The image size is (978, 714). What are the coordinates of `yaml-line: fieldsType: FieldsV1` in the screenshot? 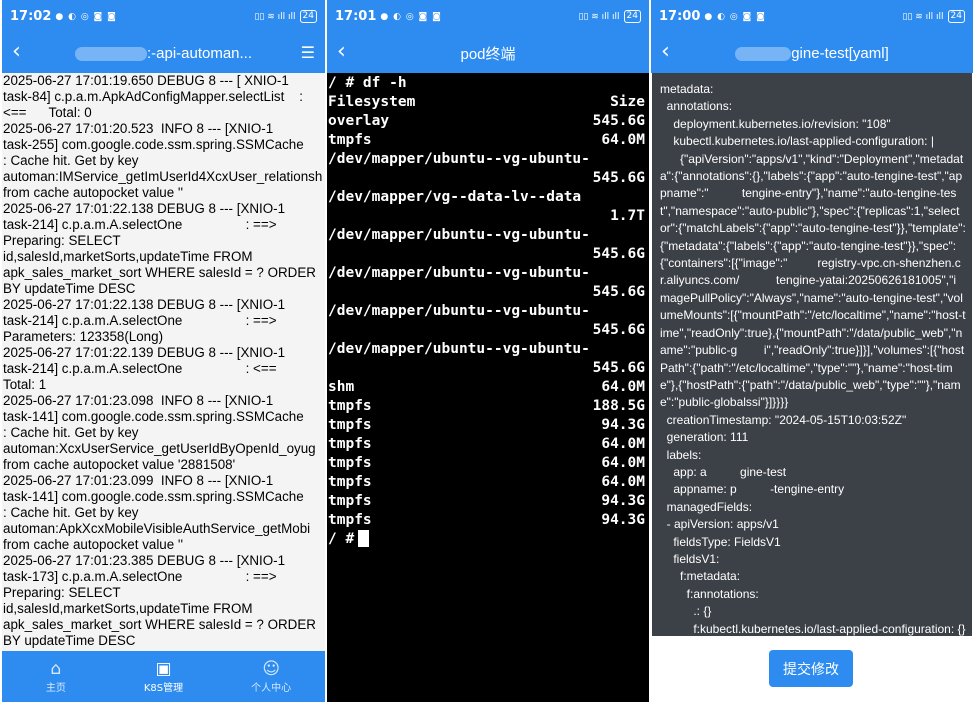 It's located at (720, 541).